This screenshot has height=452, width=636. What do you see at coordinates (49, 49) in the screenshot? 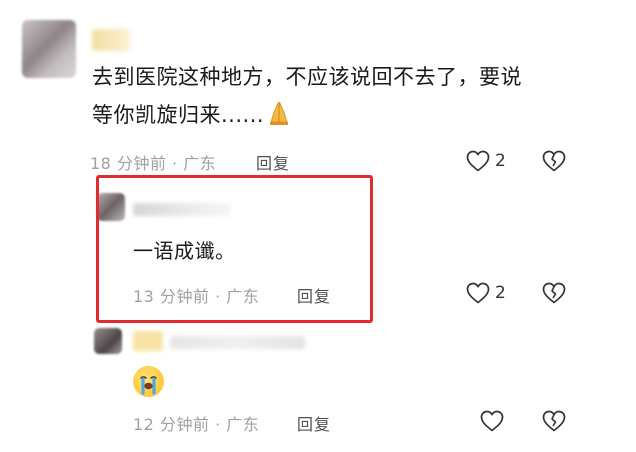
I see `avatar` at bounding box center [49, 49].